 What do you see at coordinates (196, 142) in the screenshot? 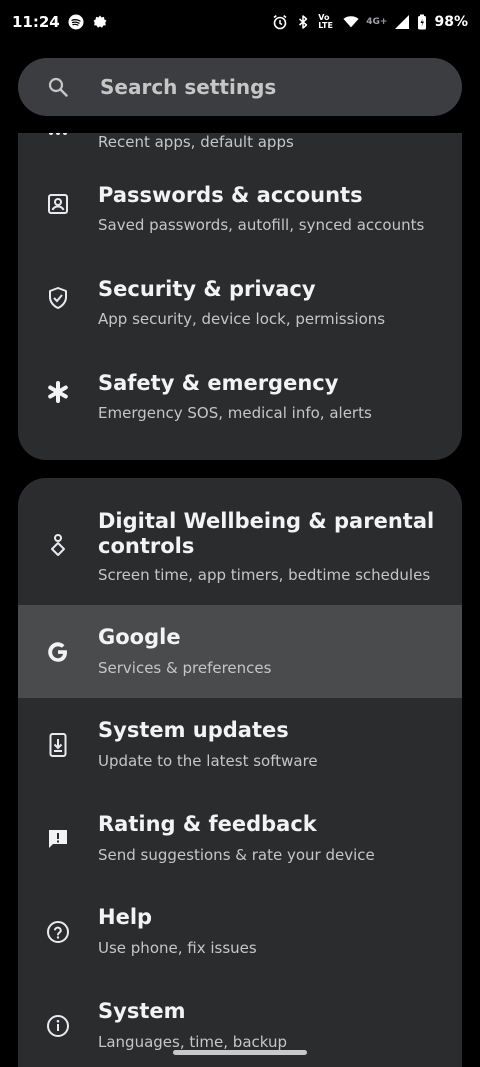
I see `settings-item-subtitle: Recent apps, default apps` at bounding box center [196, 142].